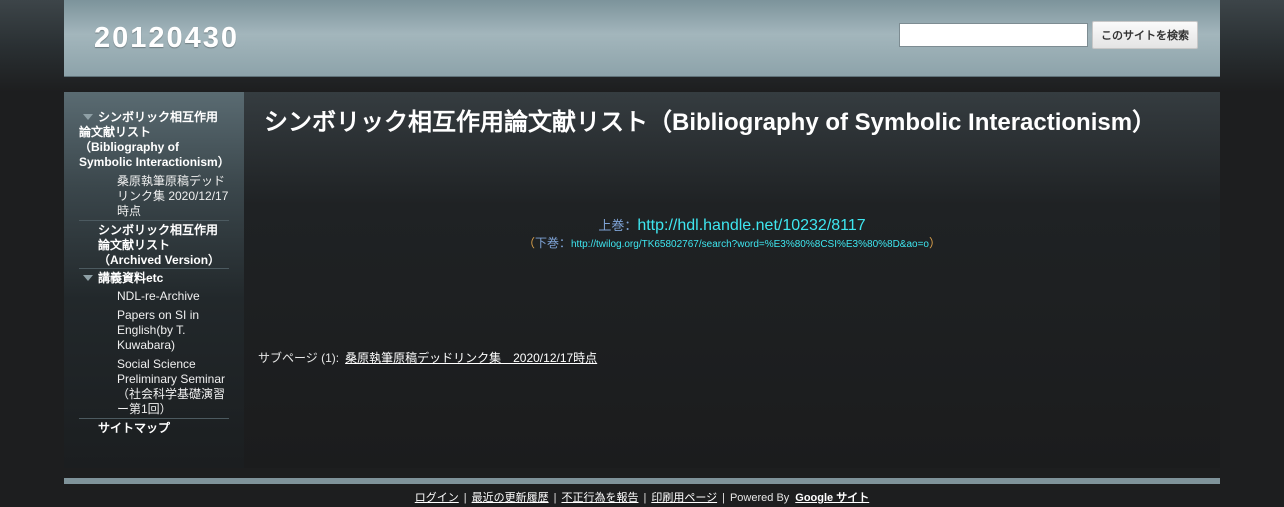 Image resolution: width=1284 pixels, height=507 pixels. Describe the element at coordinates (642, 481) in the screenshot. I see `footer-divider` at that location.